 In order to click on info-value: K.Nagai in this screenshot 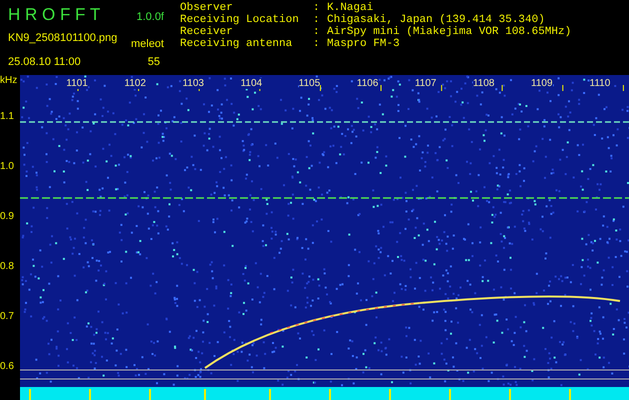, I will do `click(350, 8)`.